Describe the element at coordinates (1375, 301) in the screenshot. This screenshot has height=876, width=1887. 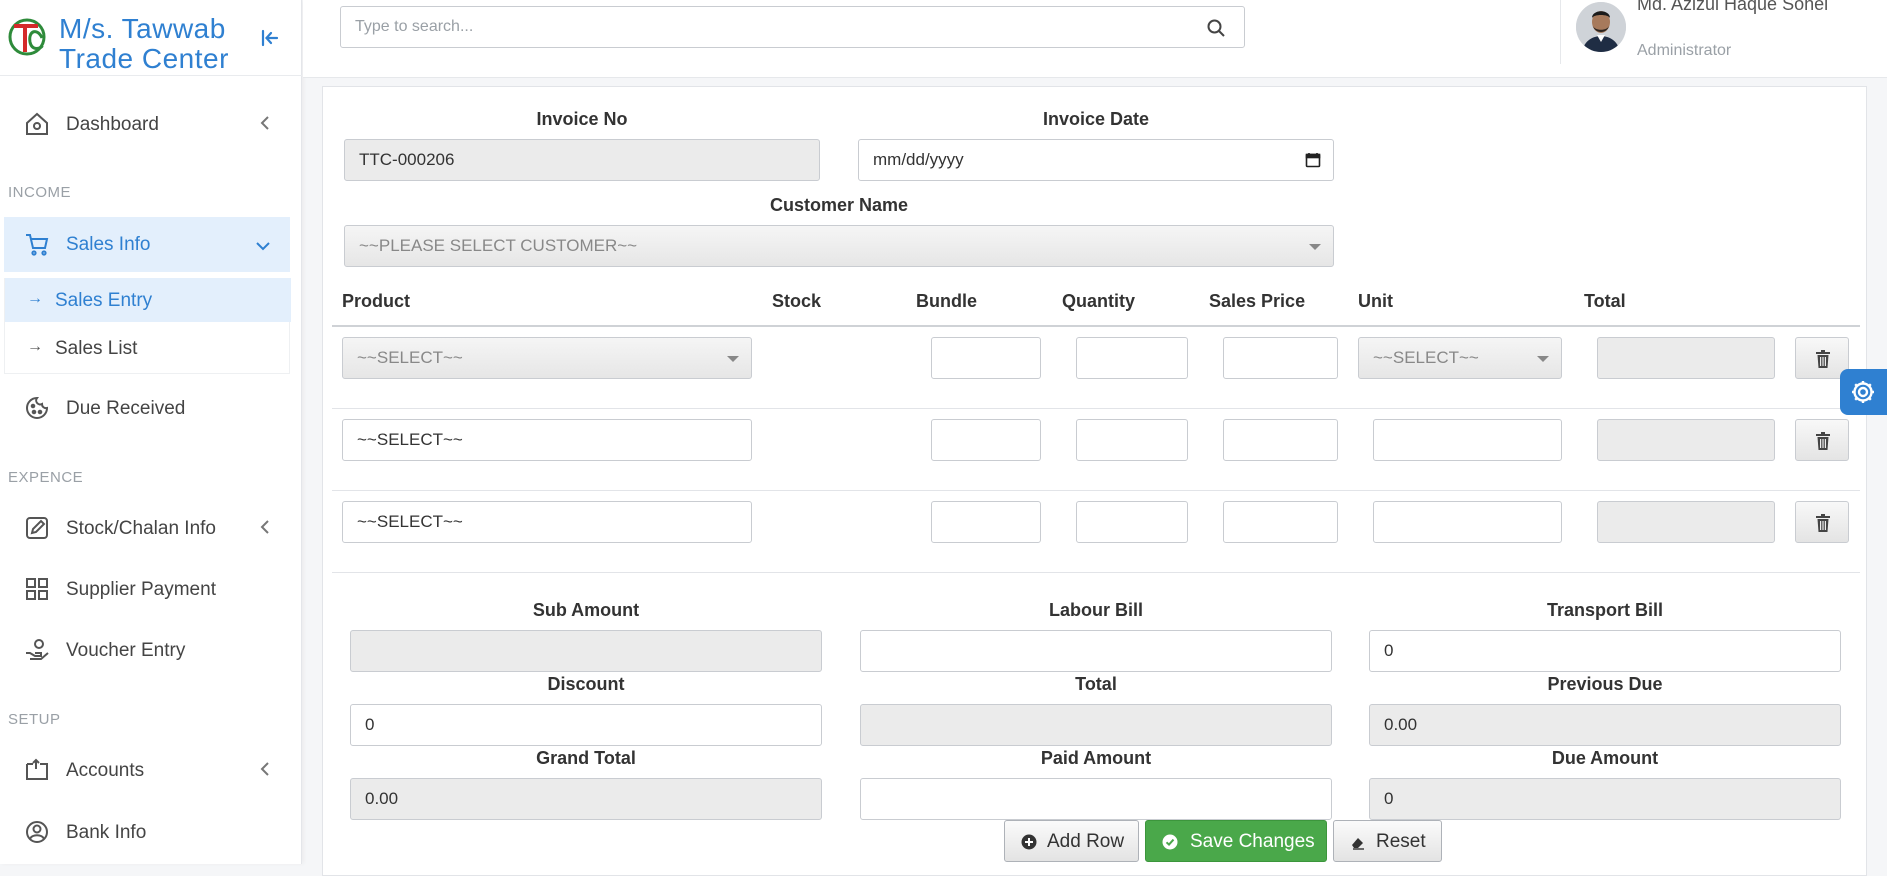
I see `column-header-unit: Unit` at that location.